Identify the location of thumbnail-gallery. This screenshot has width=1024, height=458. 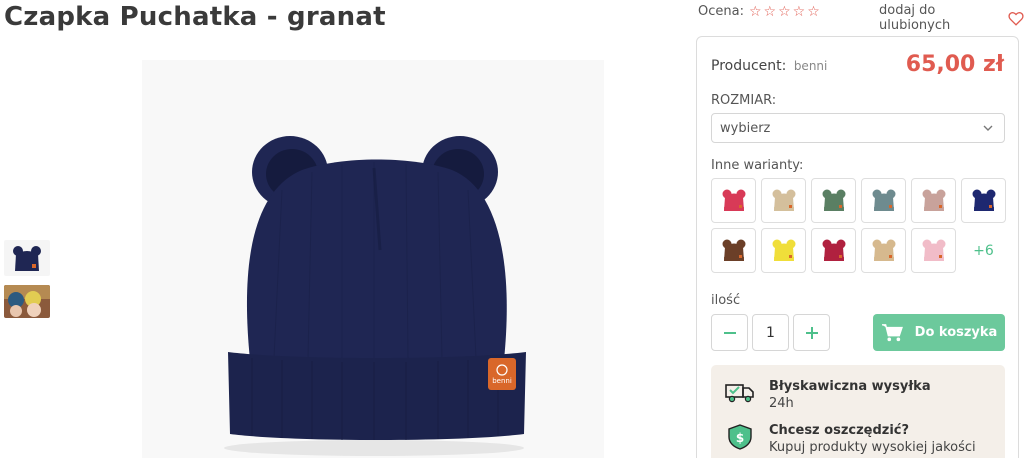
(27, 279).